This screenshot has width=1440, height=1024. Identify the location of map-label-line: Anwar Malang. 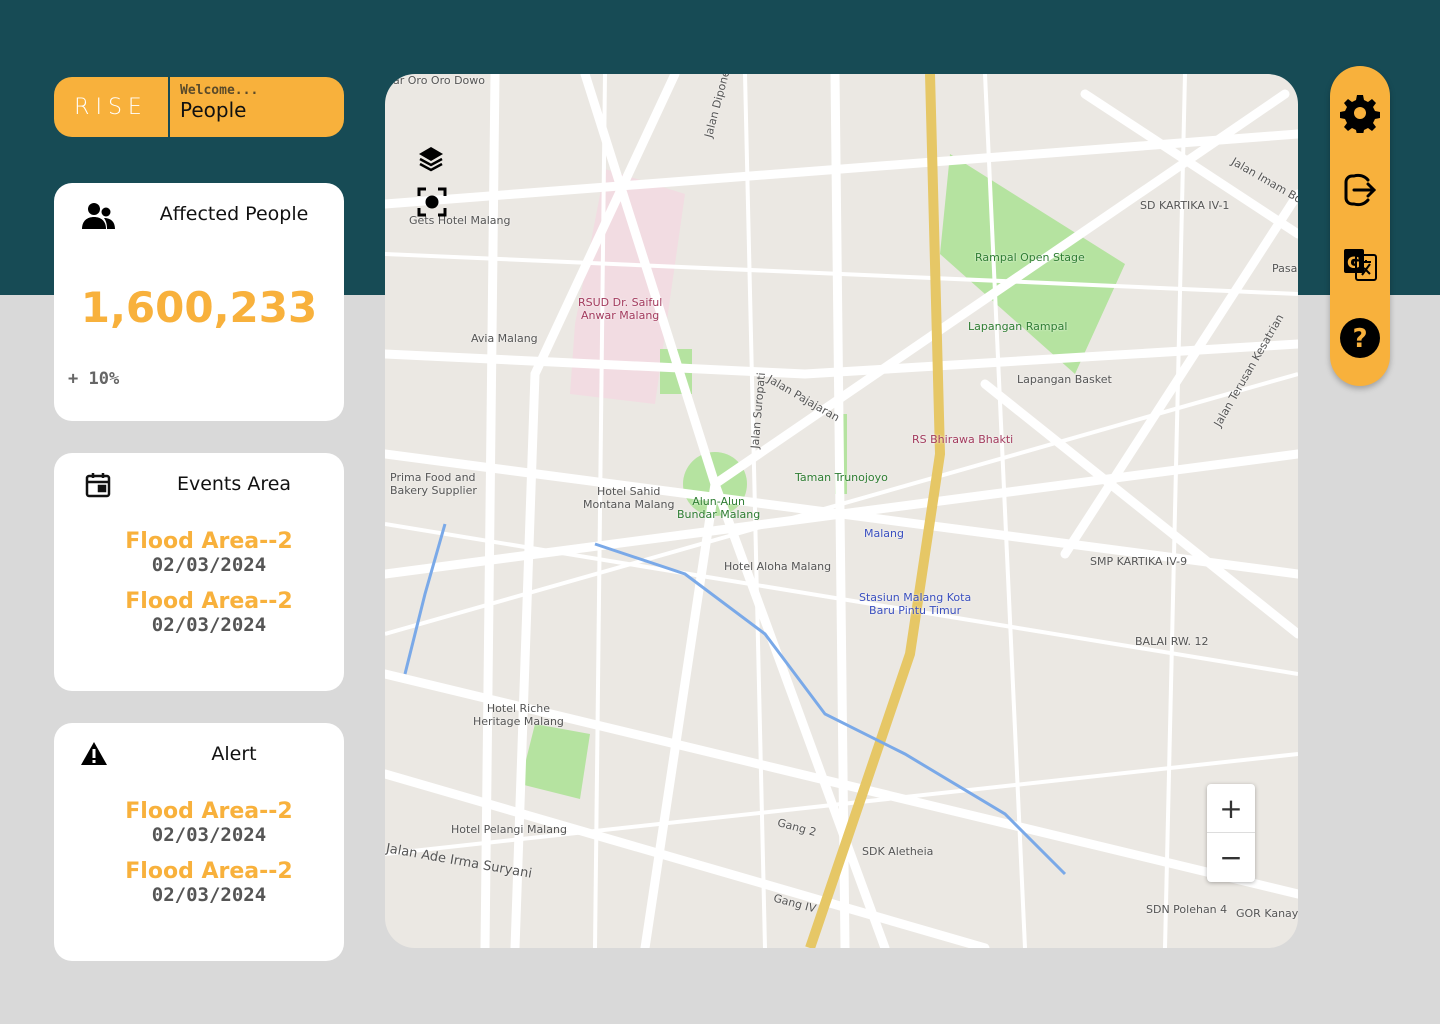
(620, 315).